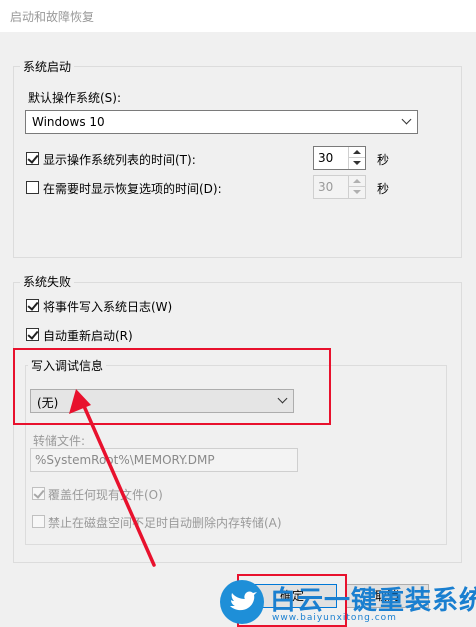 The image size is (476, 627). I want to click on title-bar: 启动和故障恢复, so click(238, 16).